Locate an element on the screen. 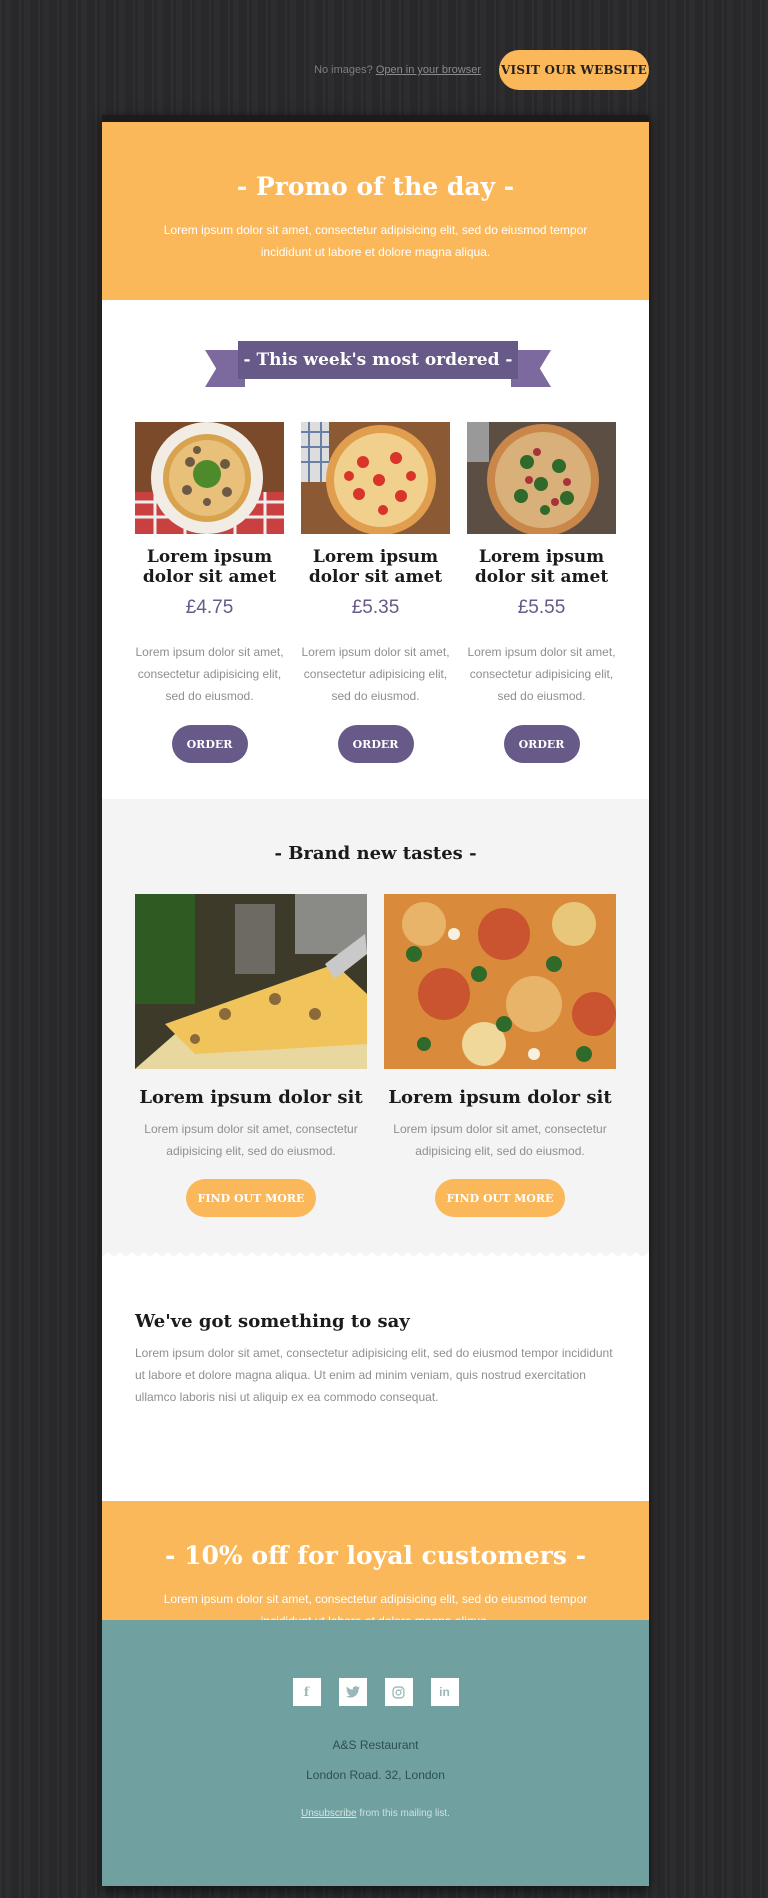  pizza-slice-image is located at coordinates (251, 981).